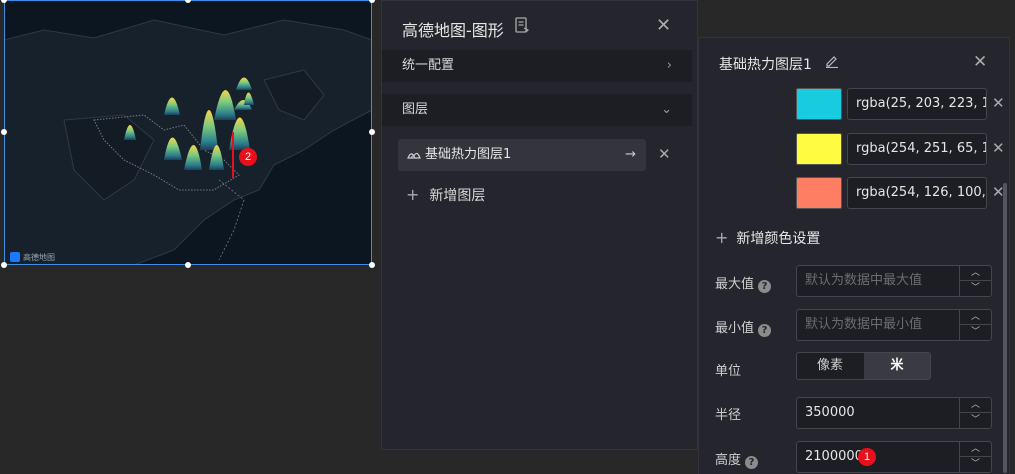 This screenshot has width=1015, height=474. What do you see at coordinates (735, 284) in the screenshot?
I see `max-label-text: 最大值` at bounding box center [735, 284].